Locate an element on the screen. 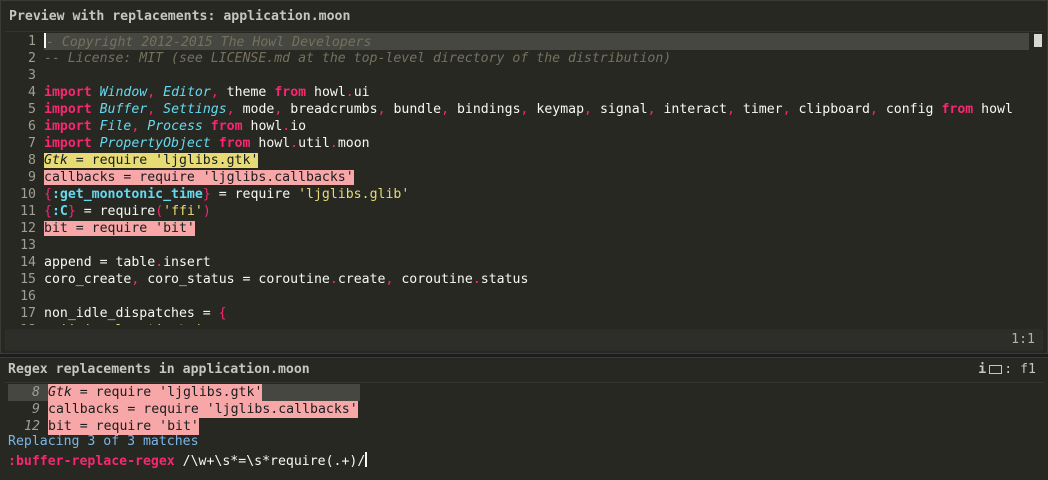 The height and width of the screenshot is (480, 1048). help-hint: i : f1 is located at coordinates (1007, 370).